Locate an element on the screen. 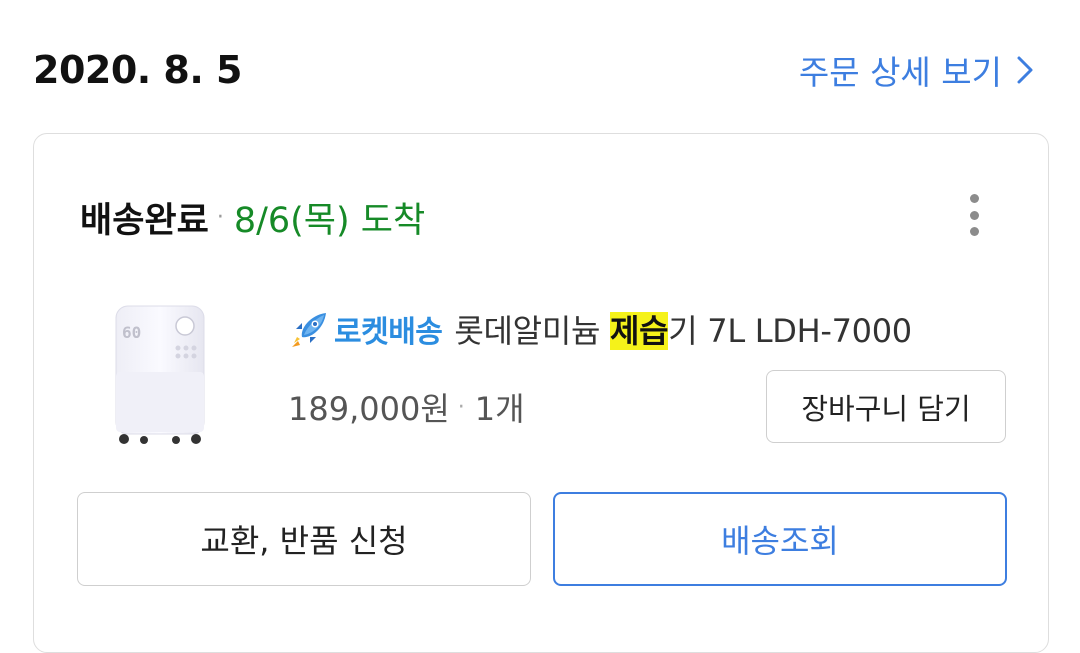 The width and height of the screenshot is (1080, 653). order-detail-link: 주문 상세 보기 is located at coordinates (916, 71).